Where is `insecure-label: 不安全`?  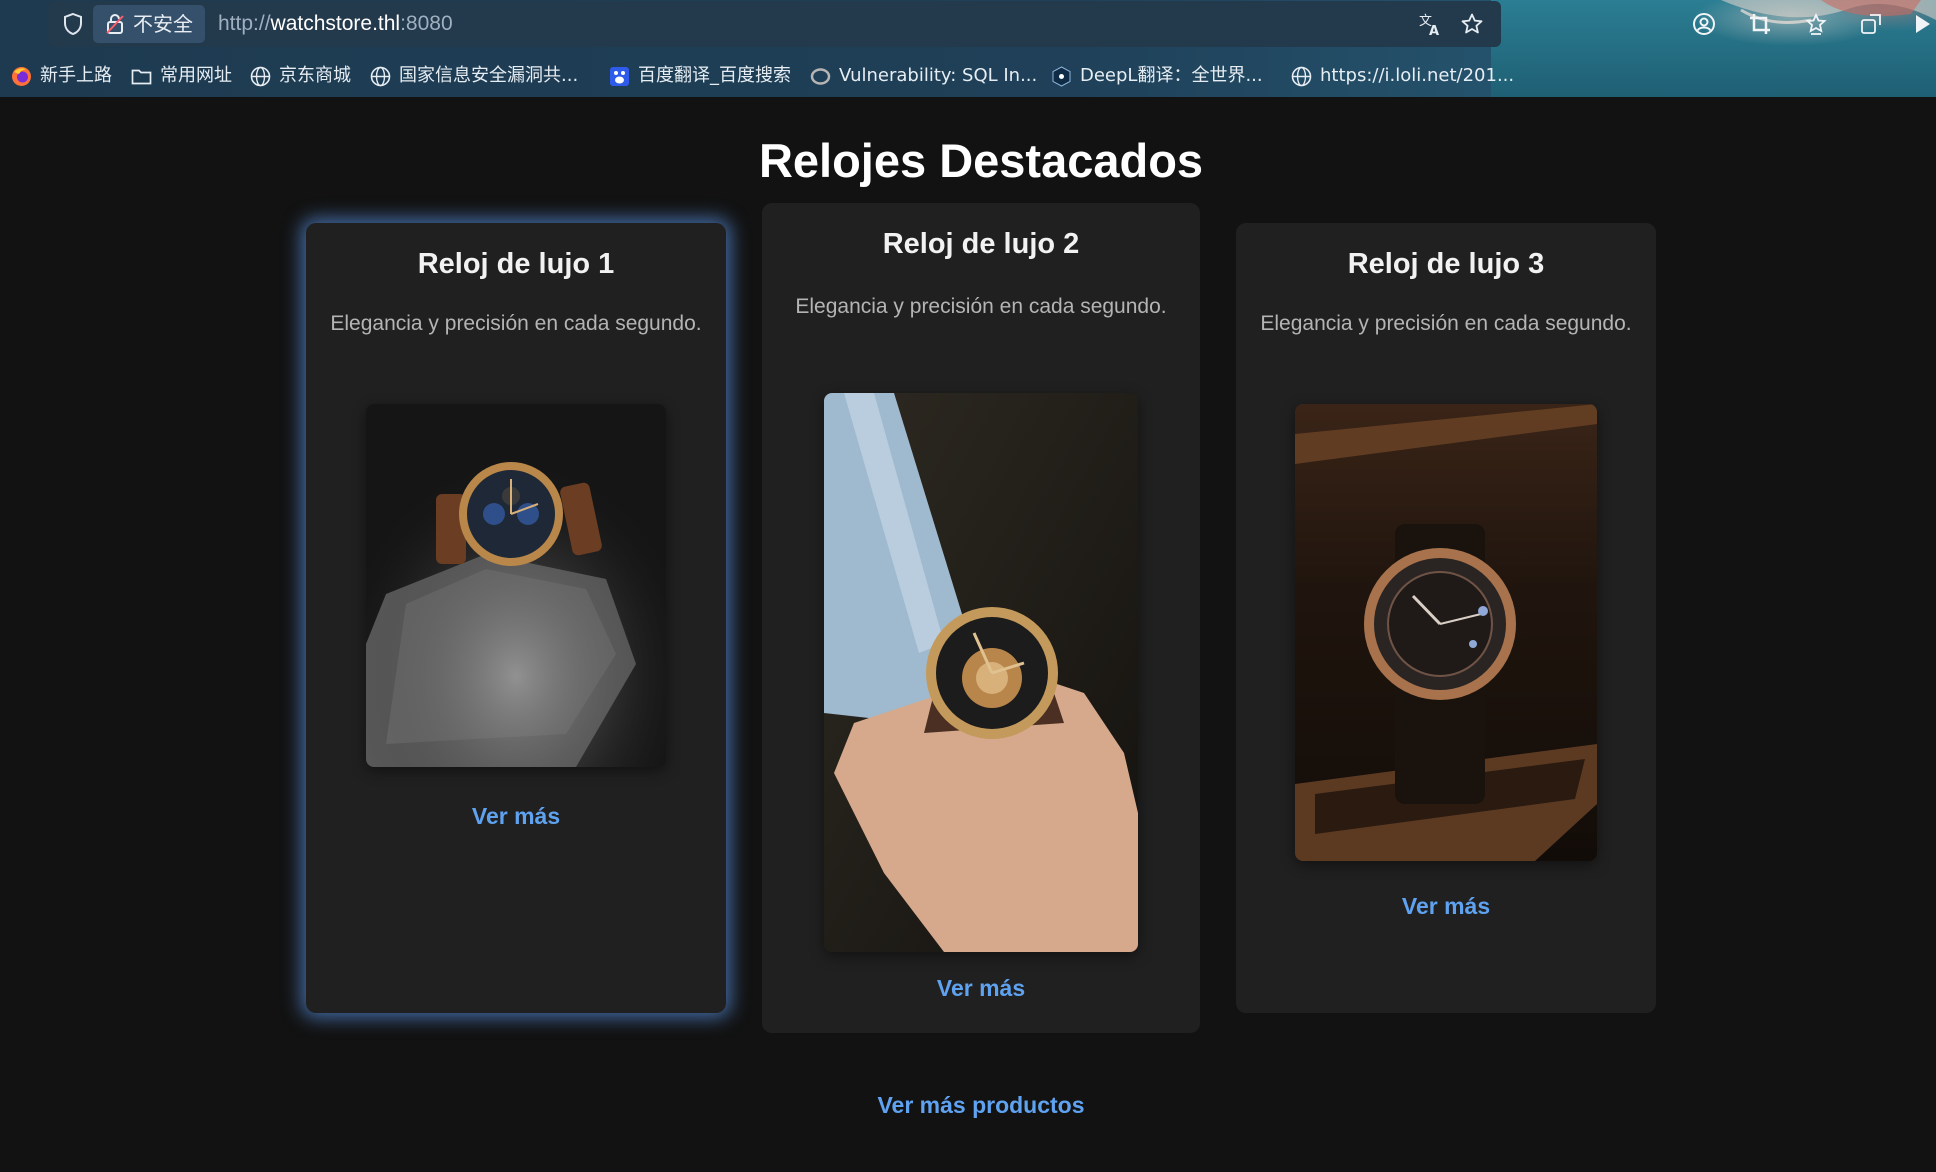 insecure-label: 不安全 is located at coordinates (163, 24).